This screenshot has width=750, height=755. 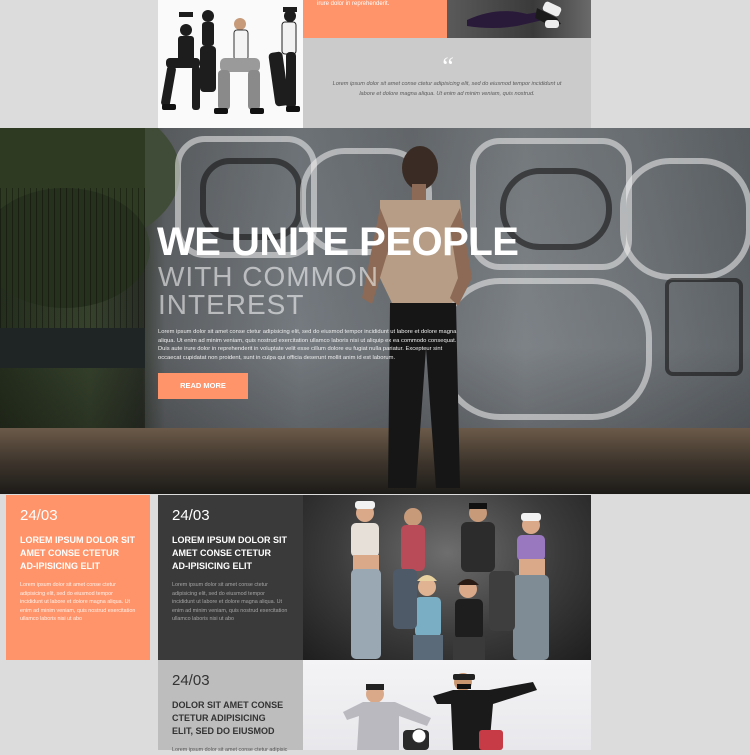 I want to click on dancers-group-photo, so click(x=230, y=64).